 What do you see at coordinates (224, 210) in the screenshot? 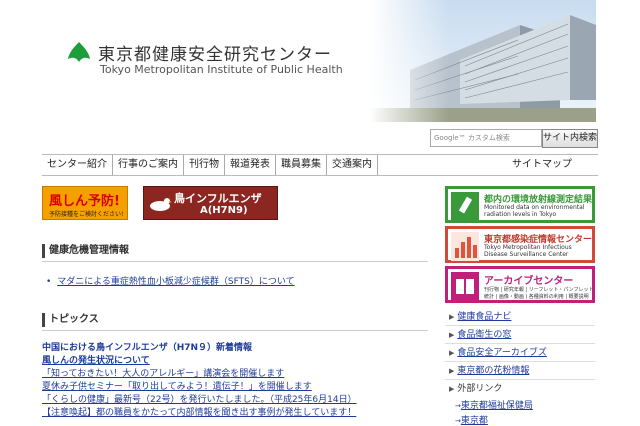
I see `bird-flu-line2: A(H7N9)` at bounding box center [224, 210].